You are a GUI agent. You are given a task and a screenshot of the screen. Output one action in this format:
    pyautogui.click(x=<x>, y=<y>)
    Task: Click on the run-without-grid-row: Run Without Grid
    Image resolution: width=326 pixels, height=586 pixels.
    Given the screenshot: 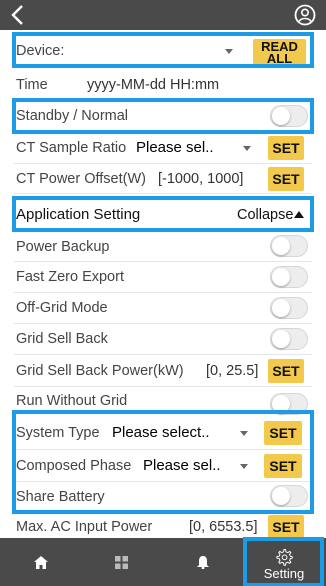 What is the action you would take?
    pyautogui.click(x=163, y=401)
    